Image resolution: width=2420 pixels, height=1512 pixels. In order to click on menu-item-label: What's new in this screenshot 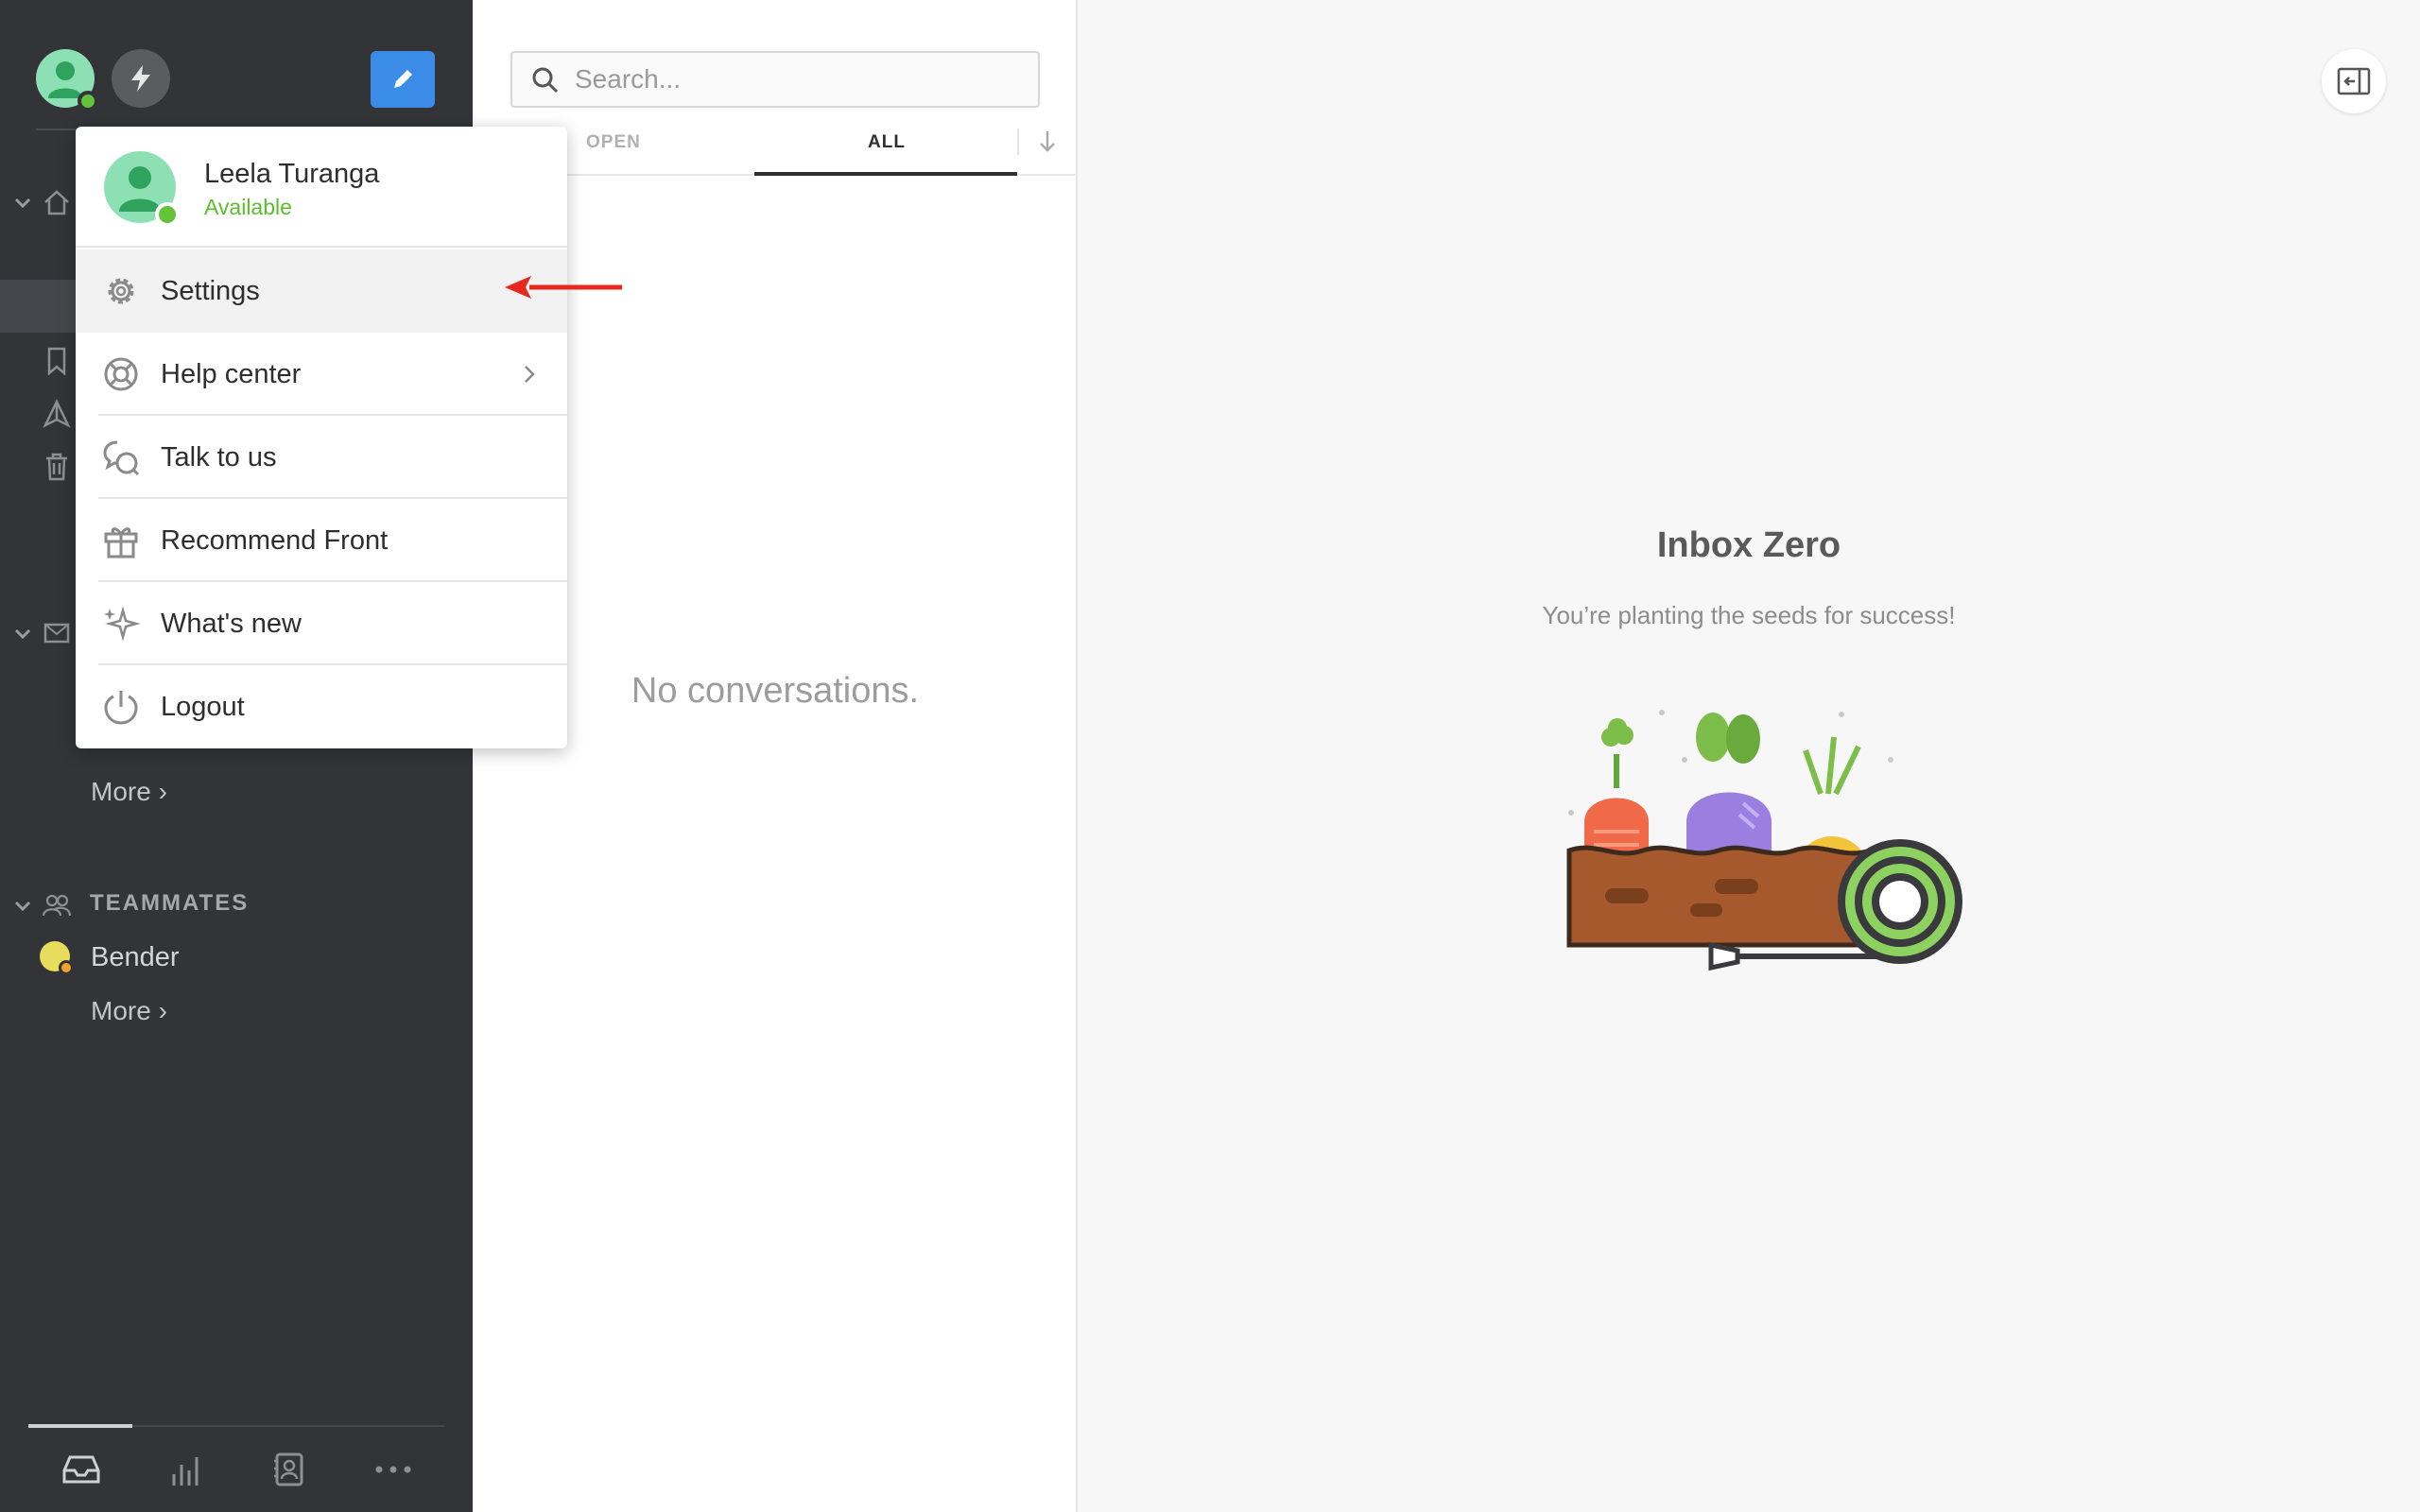, I will do `click(231, 624)`.